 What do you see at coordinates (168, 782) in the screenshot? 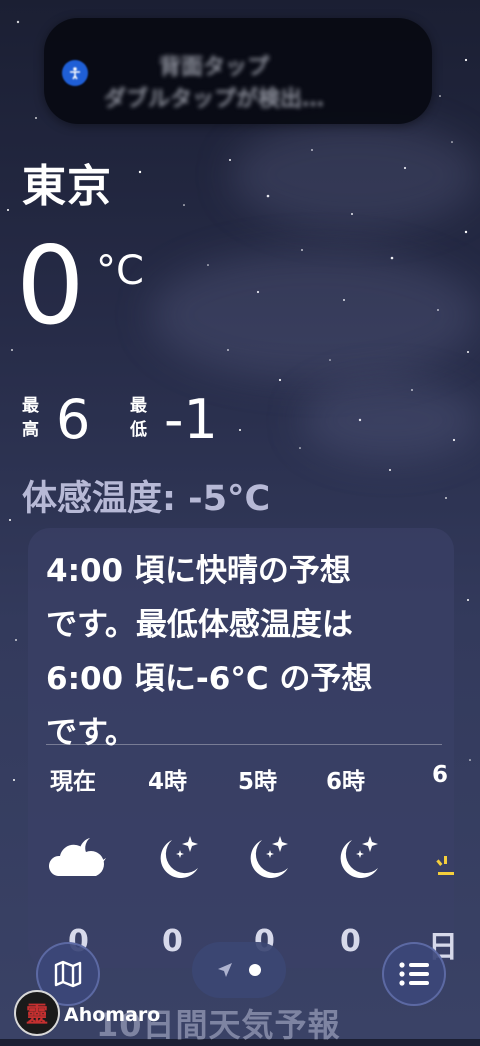
I see `hour-label: 4時` at bounding box center [168, 782].